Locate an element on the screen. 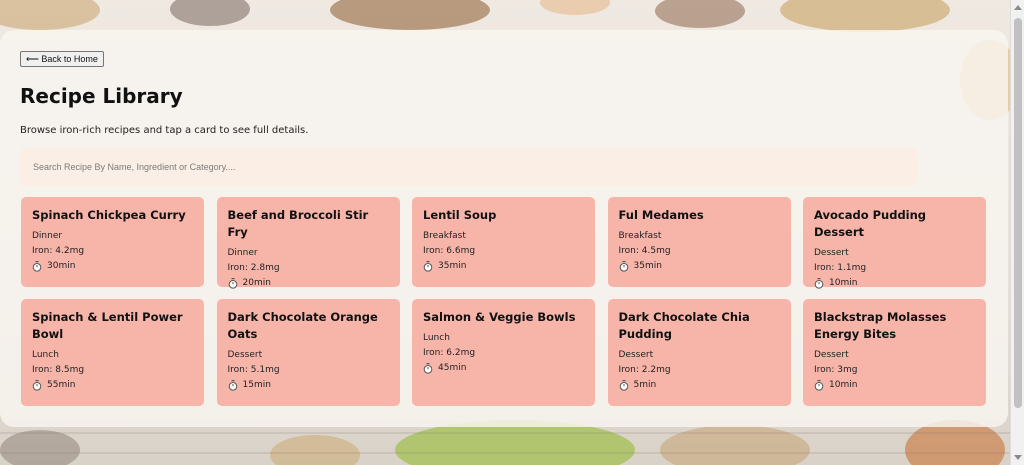  page-title: Recipe Library is located at coordinates (101, 96).